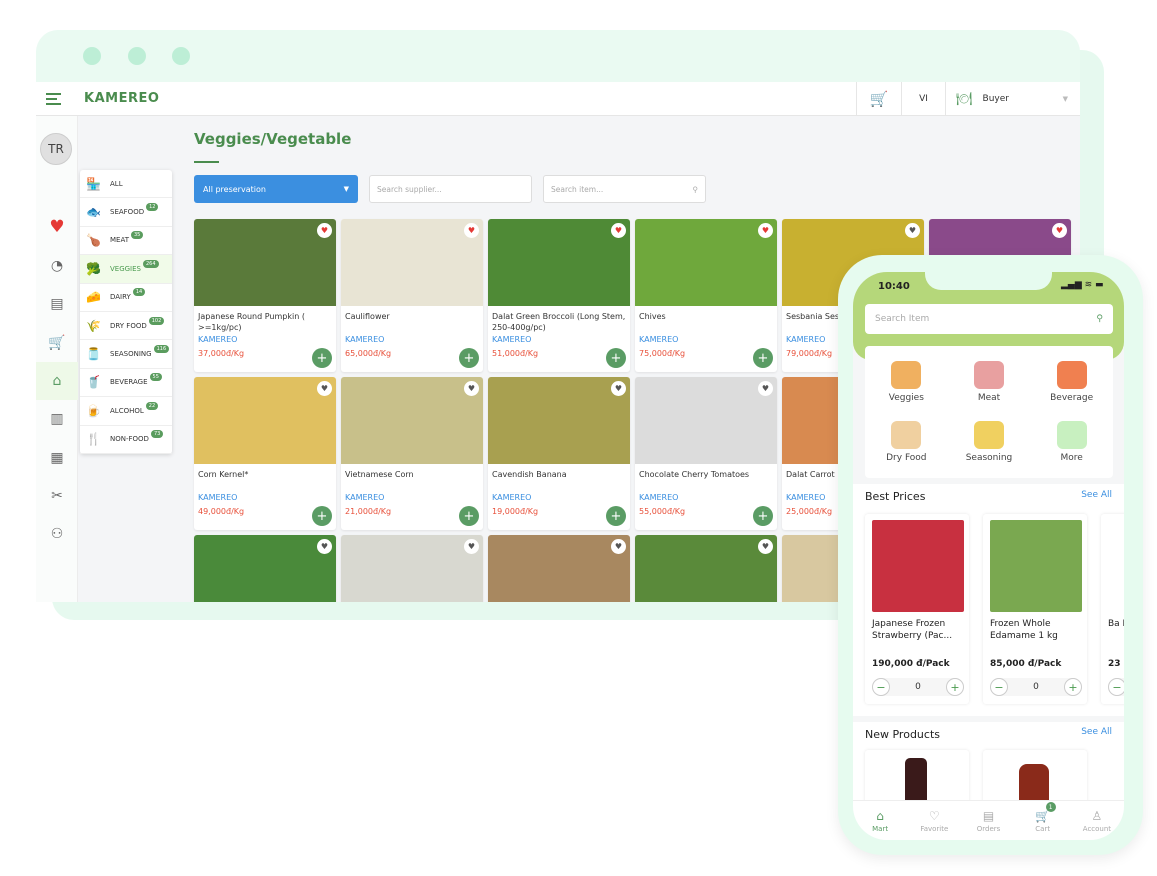  Describe the element at coordinates (57, 304) in the screenshot. I see `document-icon: ▤` at that location.